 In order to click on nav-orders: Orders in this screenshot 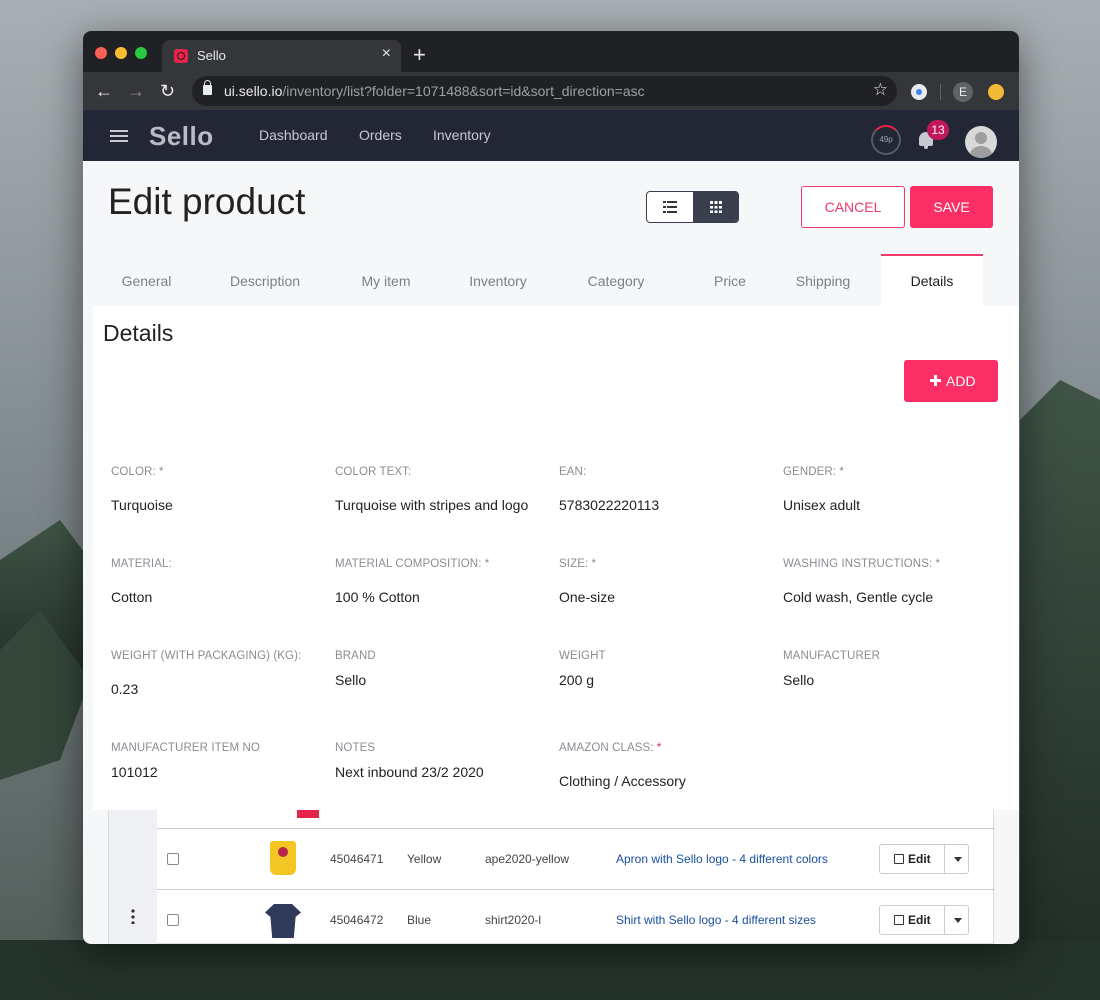, I will do `click(380, 135)`.